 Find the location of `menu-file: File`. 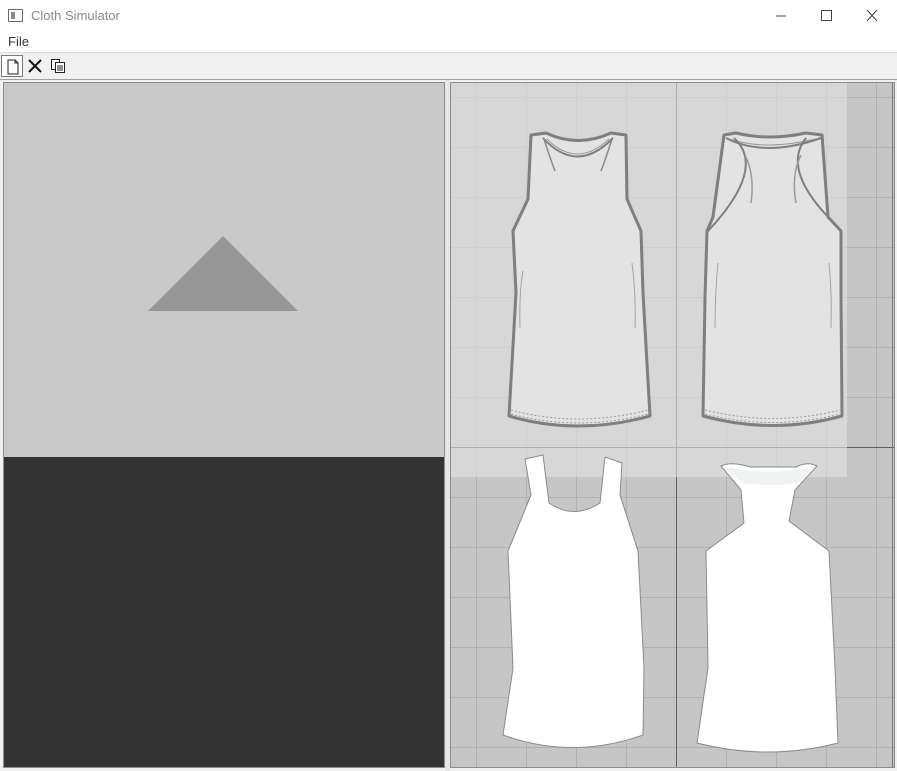

menu-file: File is located at coordinates (18, 41).